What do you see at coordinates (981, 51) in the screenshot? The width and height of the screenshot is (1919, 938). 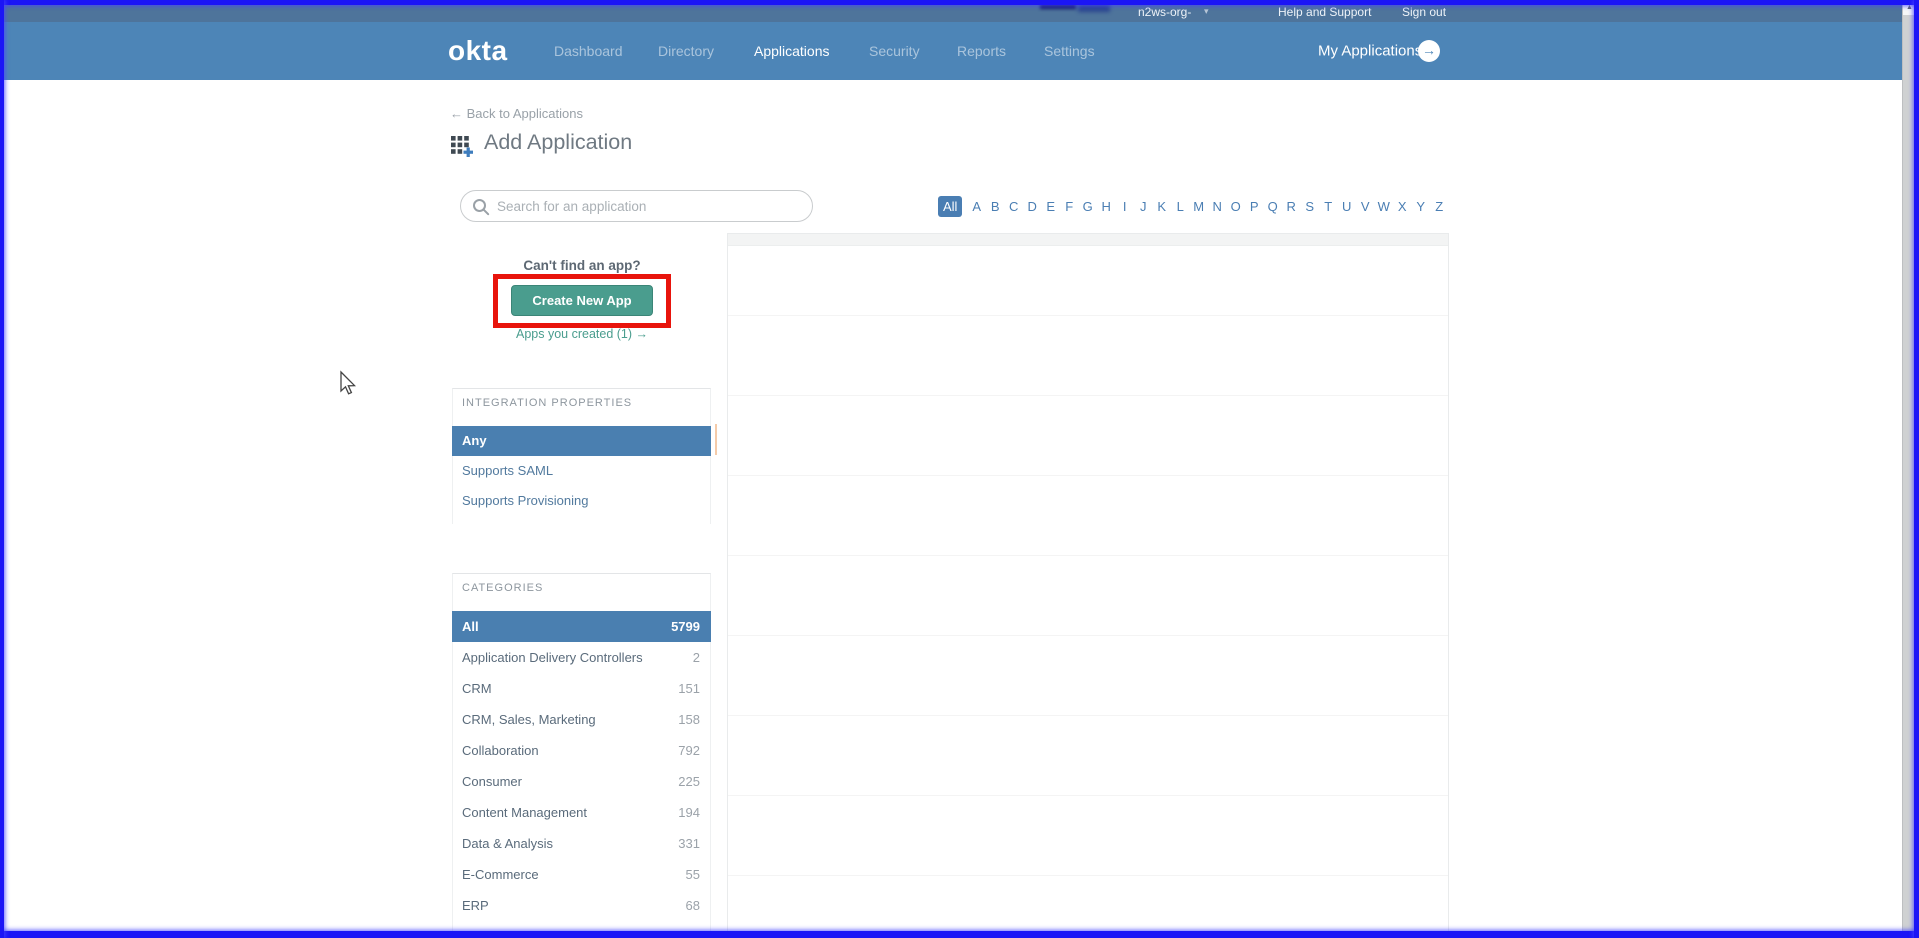 I see `nav-item-reports: Reports` at bounding box center [981, 51].